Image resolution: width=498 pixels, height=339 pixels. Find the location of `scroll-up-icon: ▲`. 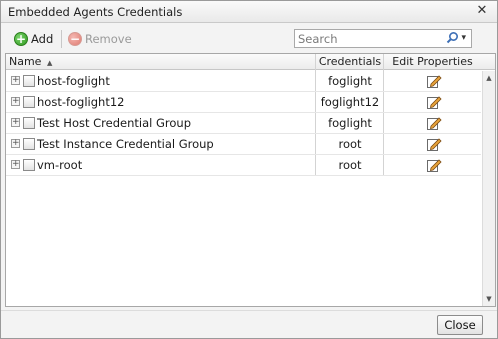

scroll-up-icon: ▲ is located at coordinates (489, 78).